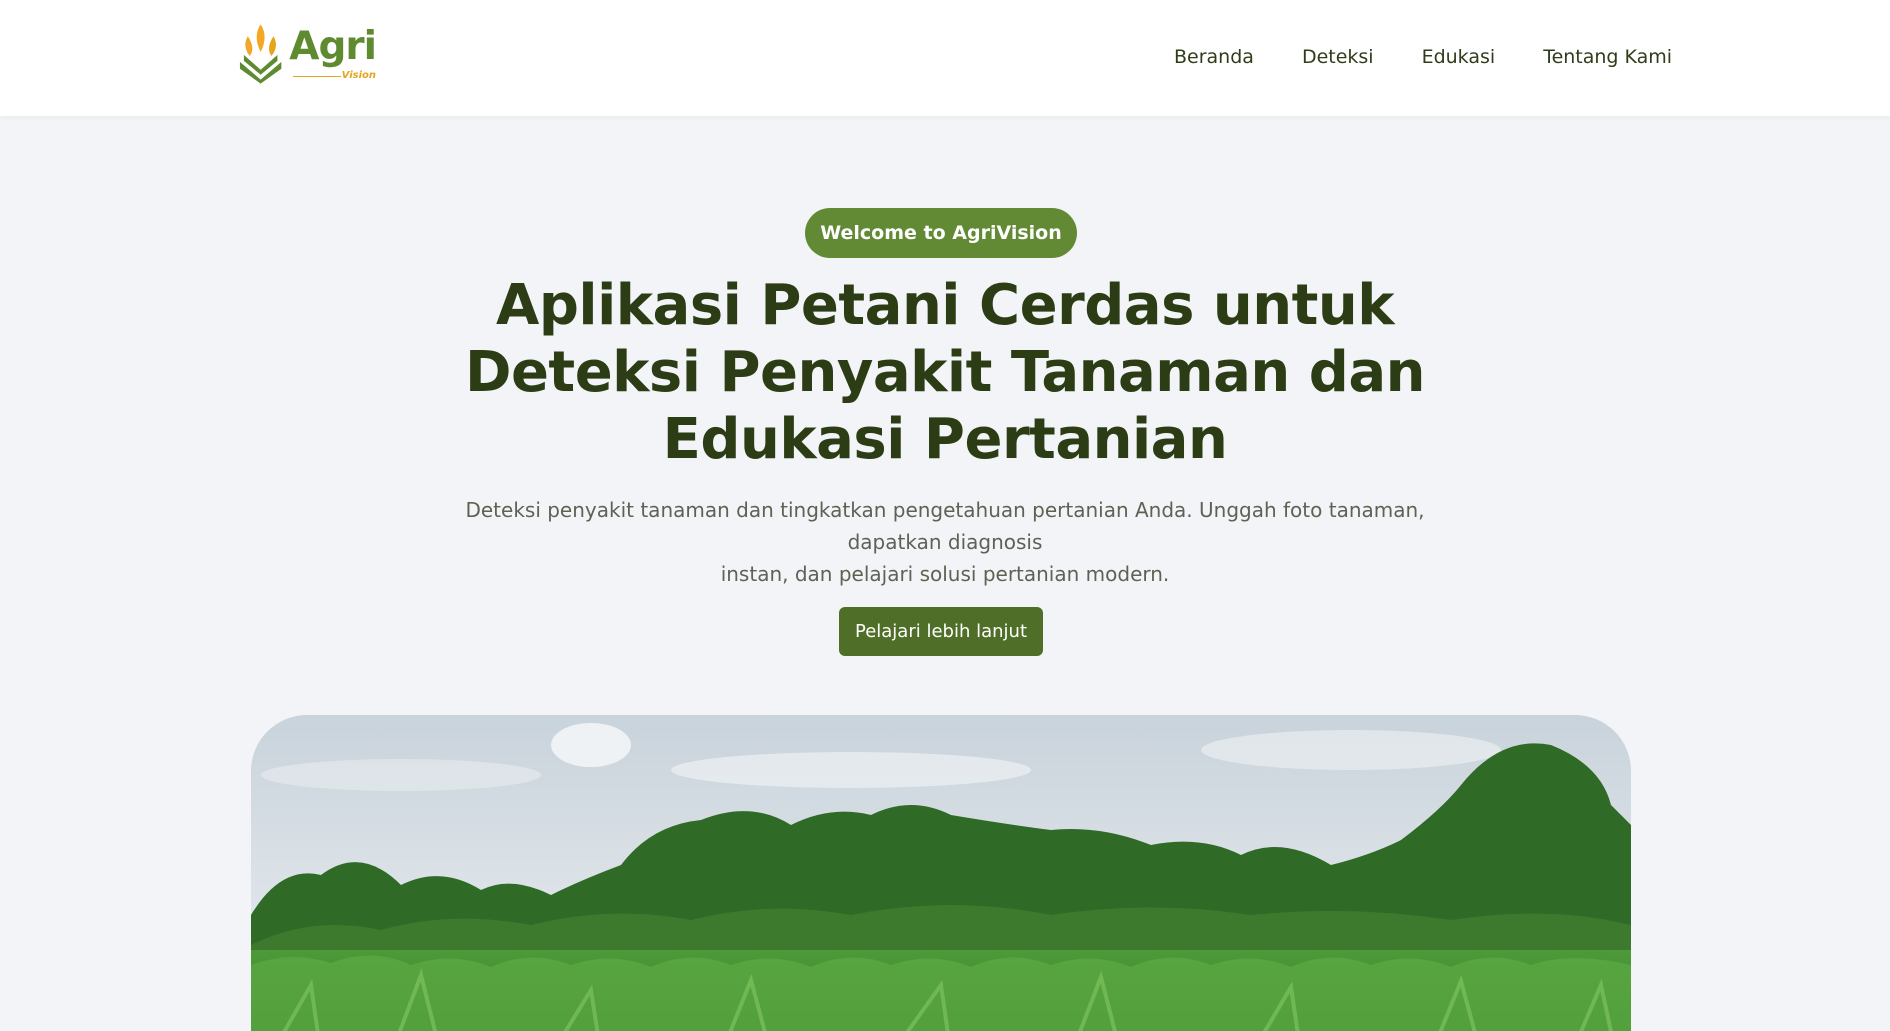 The width and height of the screenshot is (1890, 1031). What do you see at coordinates (941, 233) in the screenshot?
I see `welcome-badge: Welcome to AgriVision` at bounding box center [941, 233].